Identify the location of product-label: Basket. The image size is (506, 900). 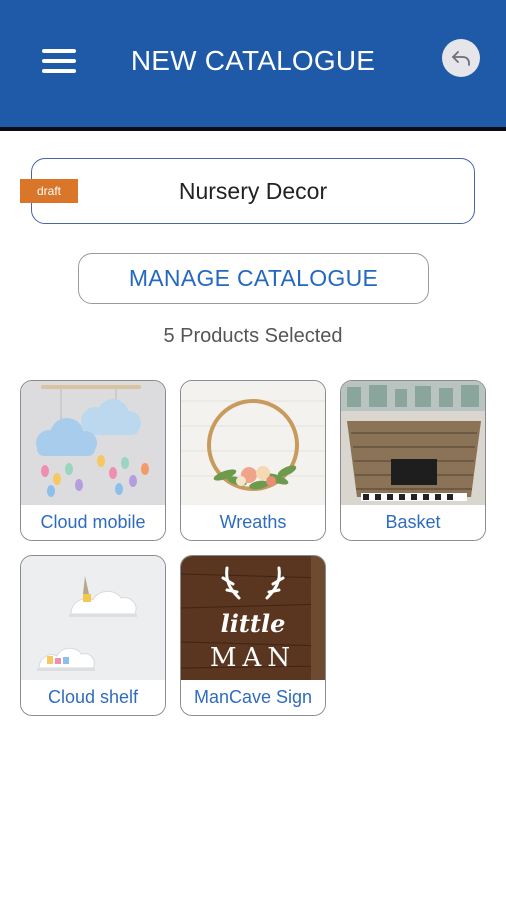
(413, 522).